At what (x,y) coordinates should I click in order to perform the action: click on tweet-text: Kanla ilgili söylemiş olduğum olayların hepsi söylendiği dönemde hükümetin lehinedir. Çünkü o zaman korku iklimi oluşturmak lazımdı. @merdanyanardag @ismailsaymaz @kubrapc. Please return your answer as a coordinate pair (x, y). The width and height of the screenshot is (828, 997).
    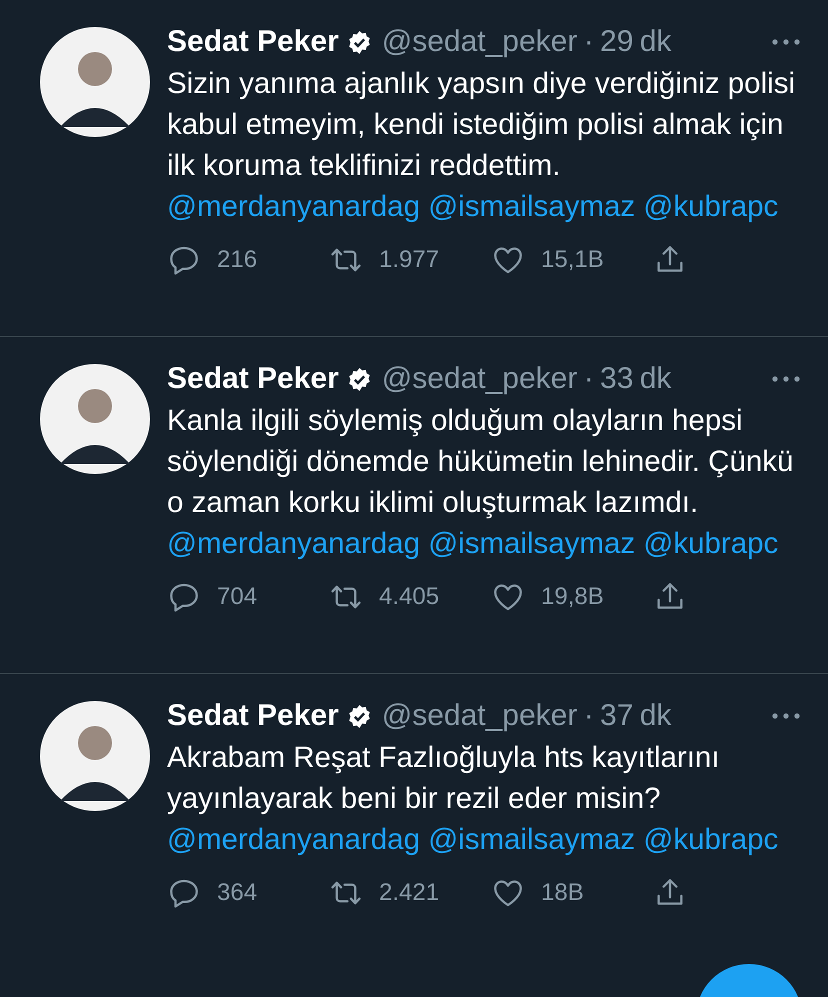
    Looking at the image, I should click on (480, 482).